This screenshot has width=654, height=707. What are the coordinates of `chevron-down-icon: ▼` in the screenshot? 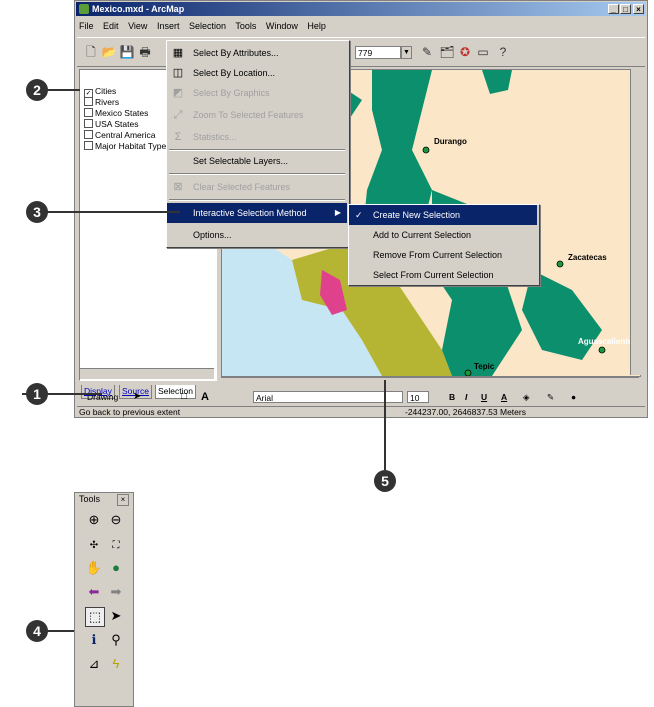 It's located at (406, 52).